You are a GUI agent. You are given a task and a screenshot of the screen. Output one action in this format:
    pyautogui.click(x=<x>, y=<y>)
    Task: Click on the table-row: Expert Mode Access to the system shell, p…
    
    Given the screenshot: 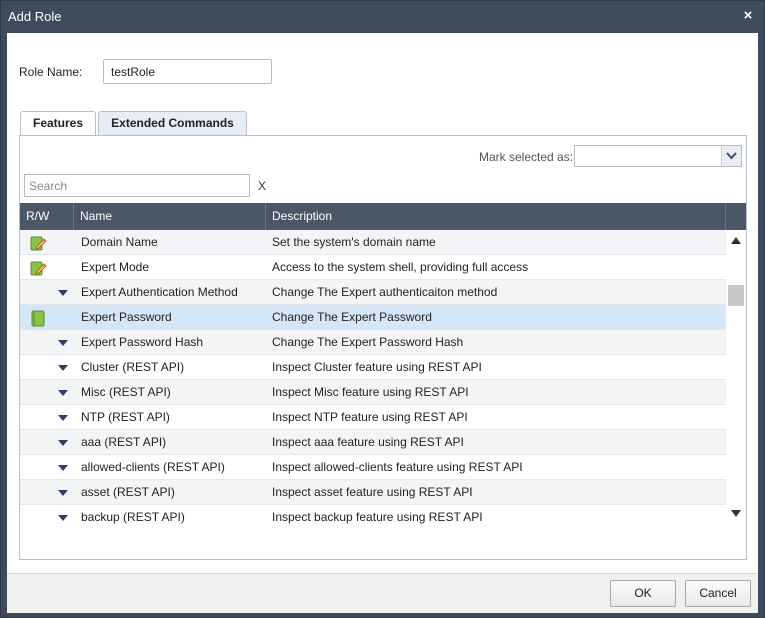 What is the action you would take?
    pyautogui.click(x=373, y=267)
    